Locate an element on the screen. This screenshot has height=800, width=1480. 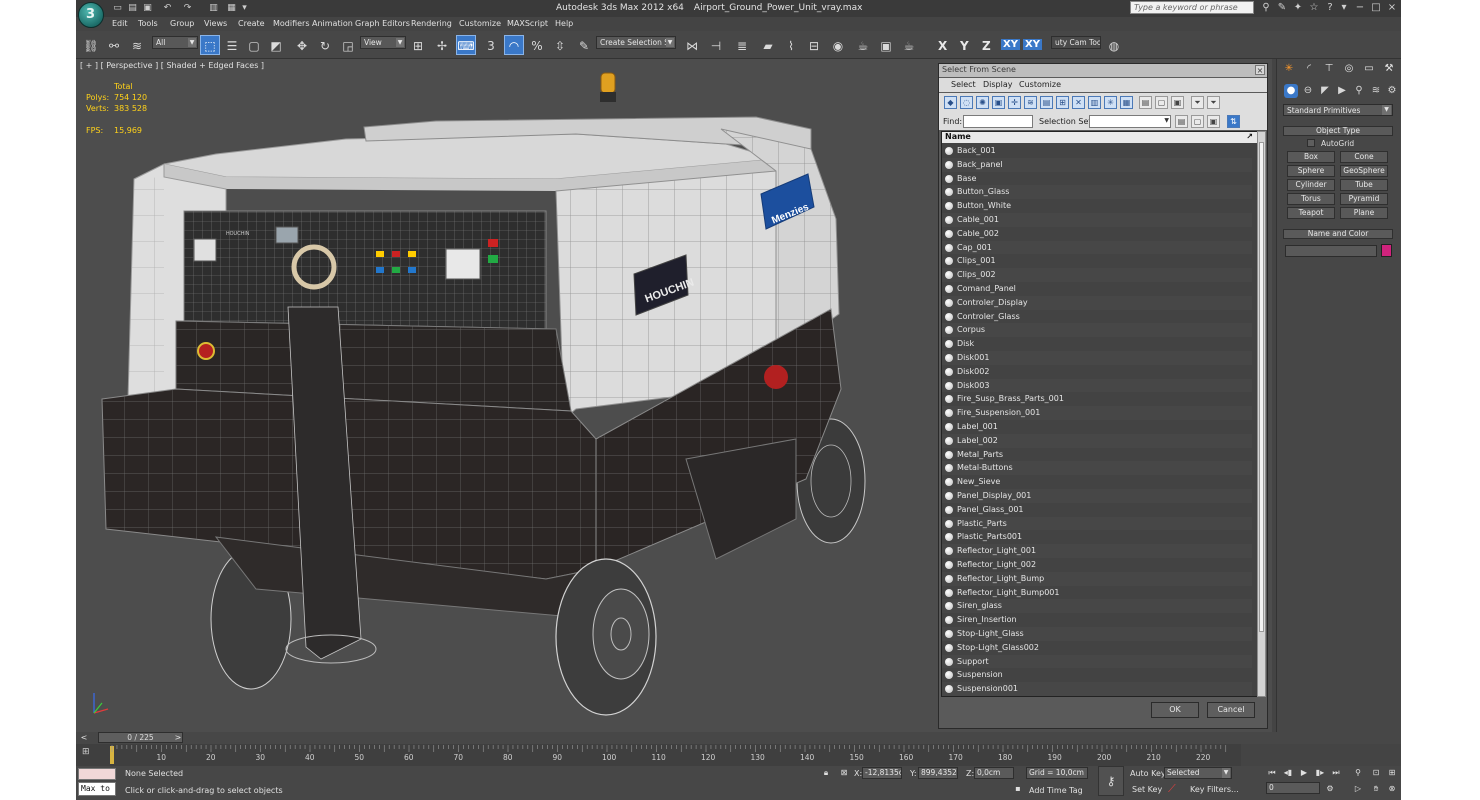
render-setup-icon: ☕ is located at coordinates (863, 45).